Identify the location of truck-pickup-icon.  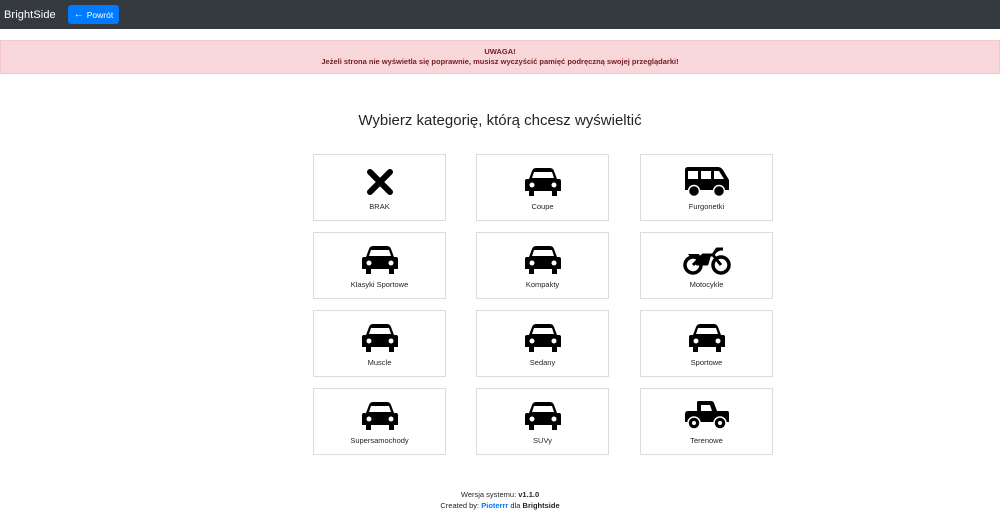
(707, 416).